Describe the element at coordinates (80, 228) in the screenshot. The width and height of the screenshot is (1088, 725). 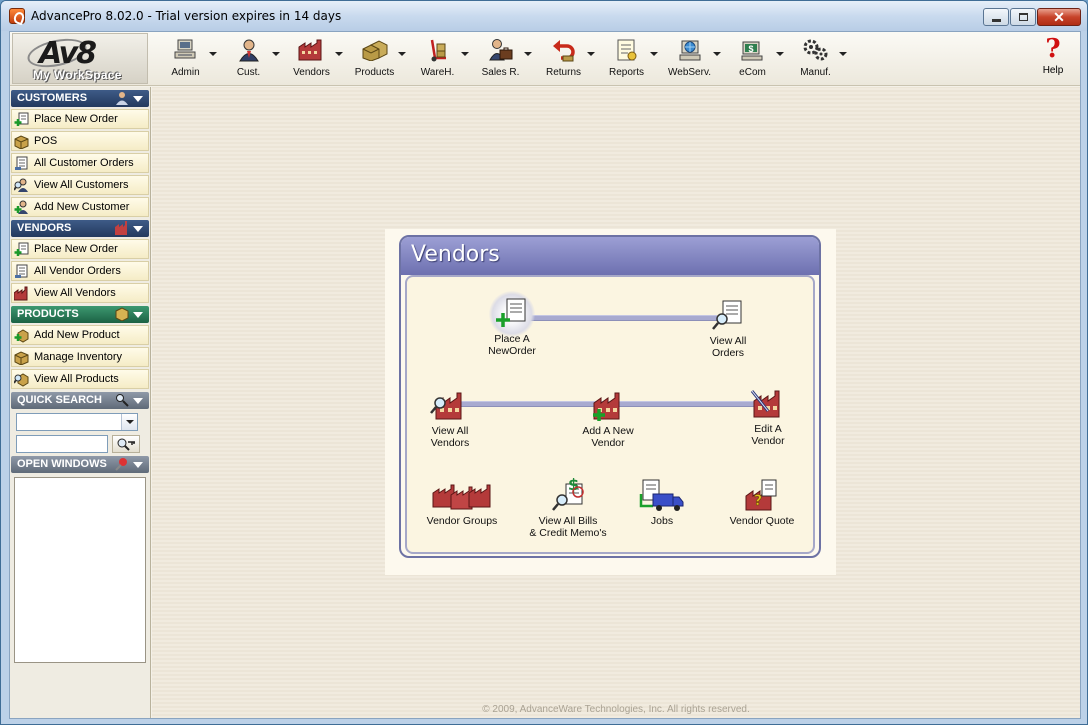
I see `vendors-section-header: VENDORS` at that location.